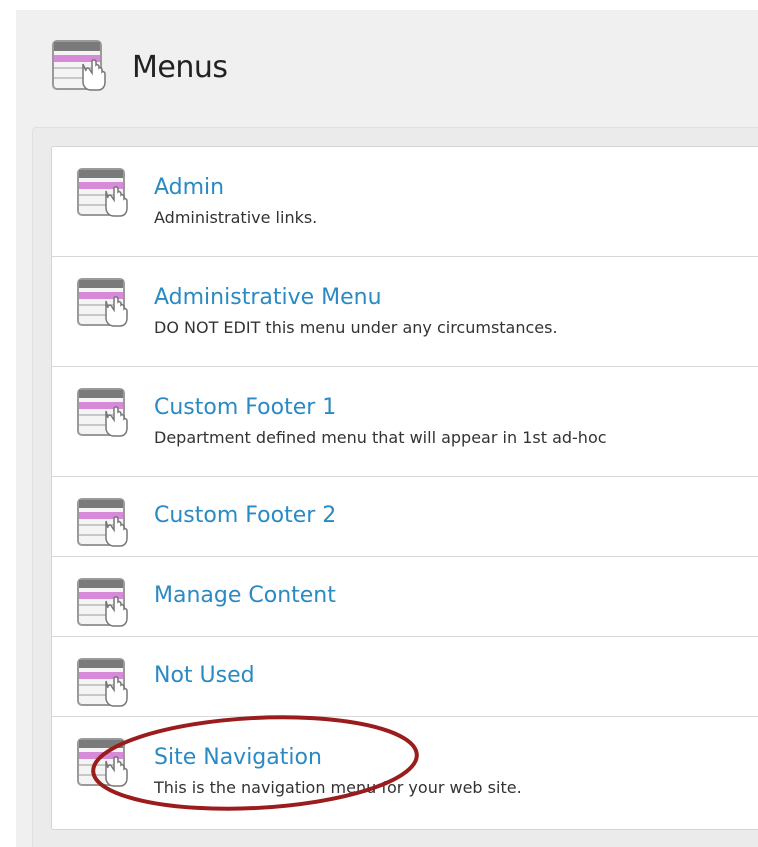  I want to click on menu-link-manage-content: Manage Content, so click(456, 596).